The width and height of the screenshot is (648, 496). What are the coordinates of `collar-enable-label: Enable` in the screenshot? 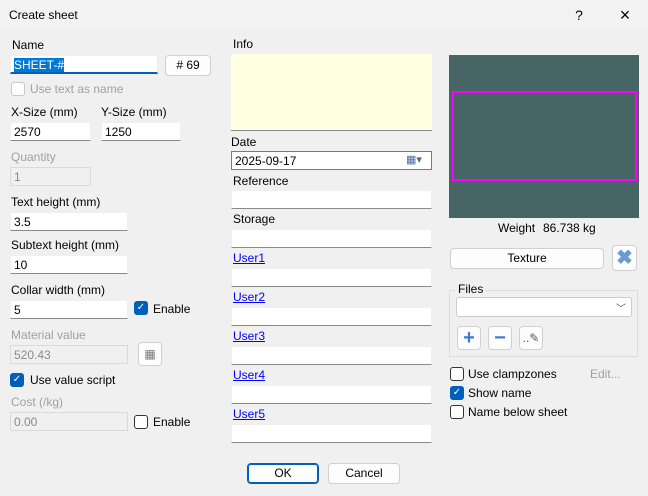 It's located at (172, 309).